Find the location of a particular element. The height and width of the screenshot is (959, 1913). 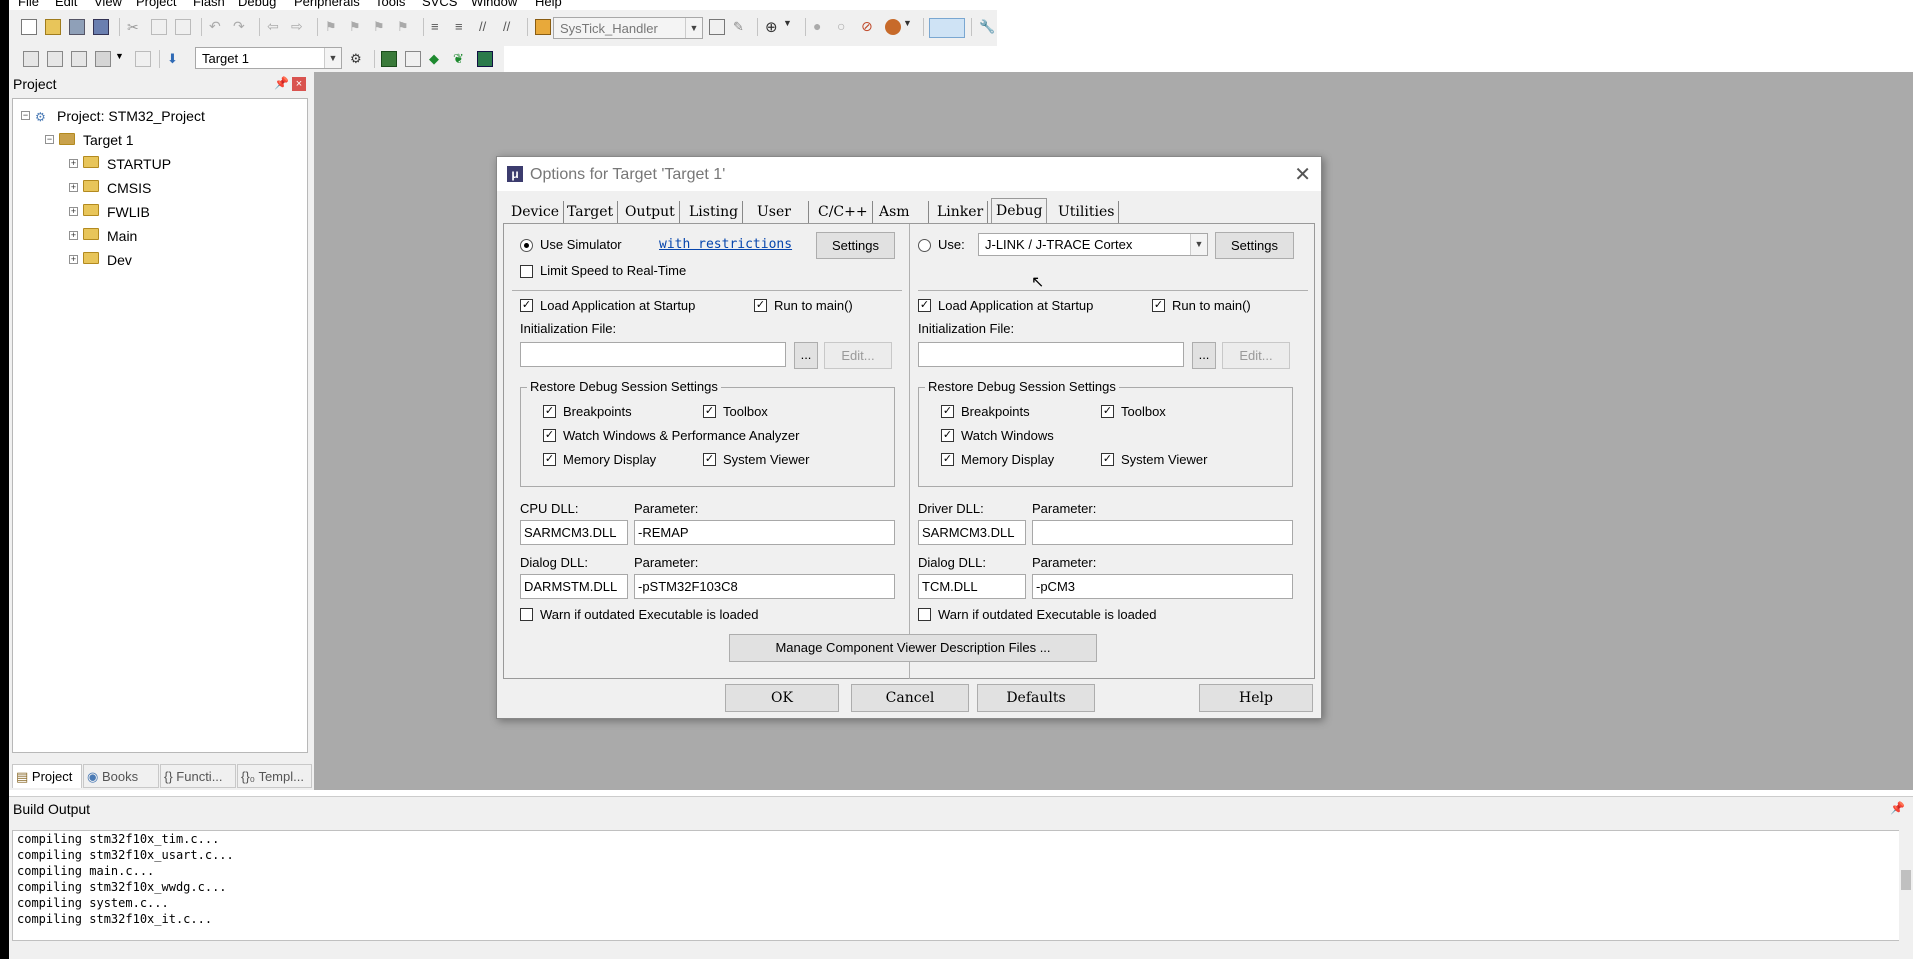

menu-tools: Tools is located at coordinates (390, 4).